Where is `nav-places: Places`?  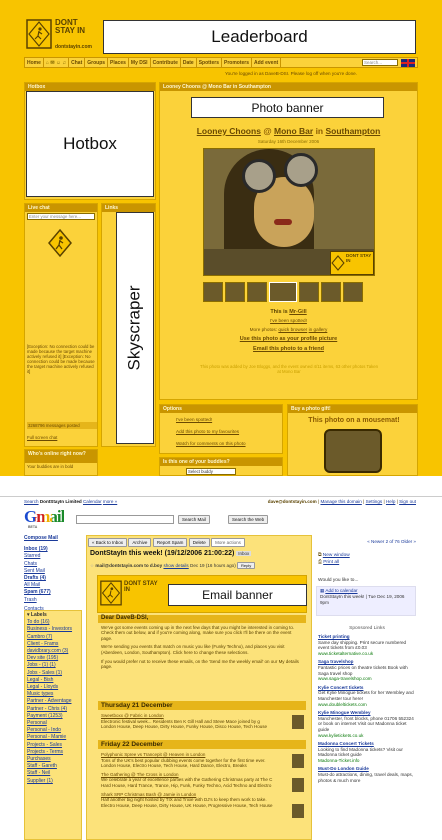 nav-places: Places is located at coordinates (118, 62).